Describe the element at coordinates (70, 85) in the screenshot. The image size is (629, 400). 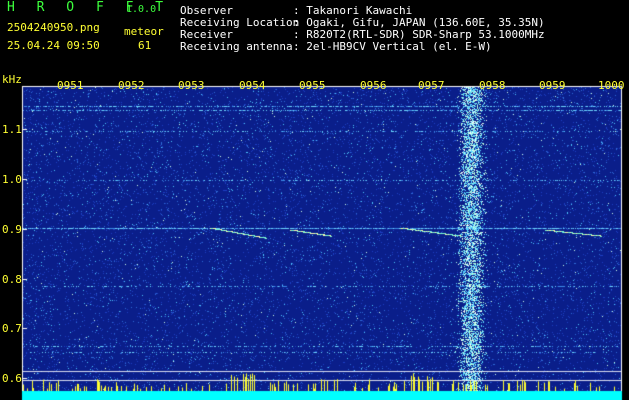
I see `time-tick-0951: 0951` at that location.